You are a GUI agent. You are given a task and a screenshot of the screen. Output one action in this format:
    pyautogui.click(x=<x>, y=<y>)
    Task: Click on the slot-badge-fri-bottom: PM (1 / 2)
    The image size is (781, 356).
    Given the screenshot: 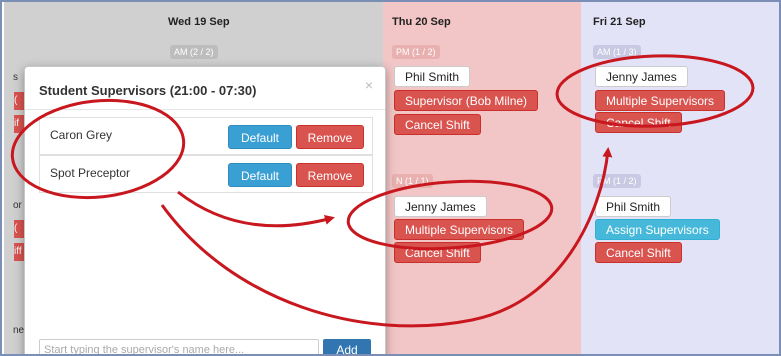 What is the action you would take?
    pyautogui.click(x=617, y=181)
    